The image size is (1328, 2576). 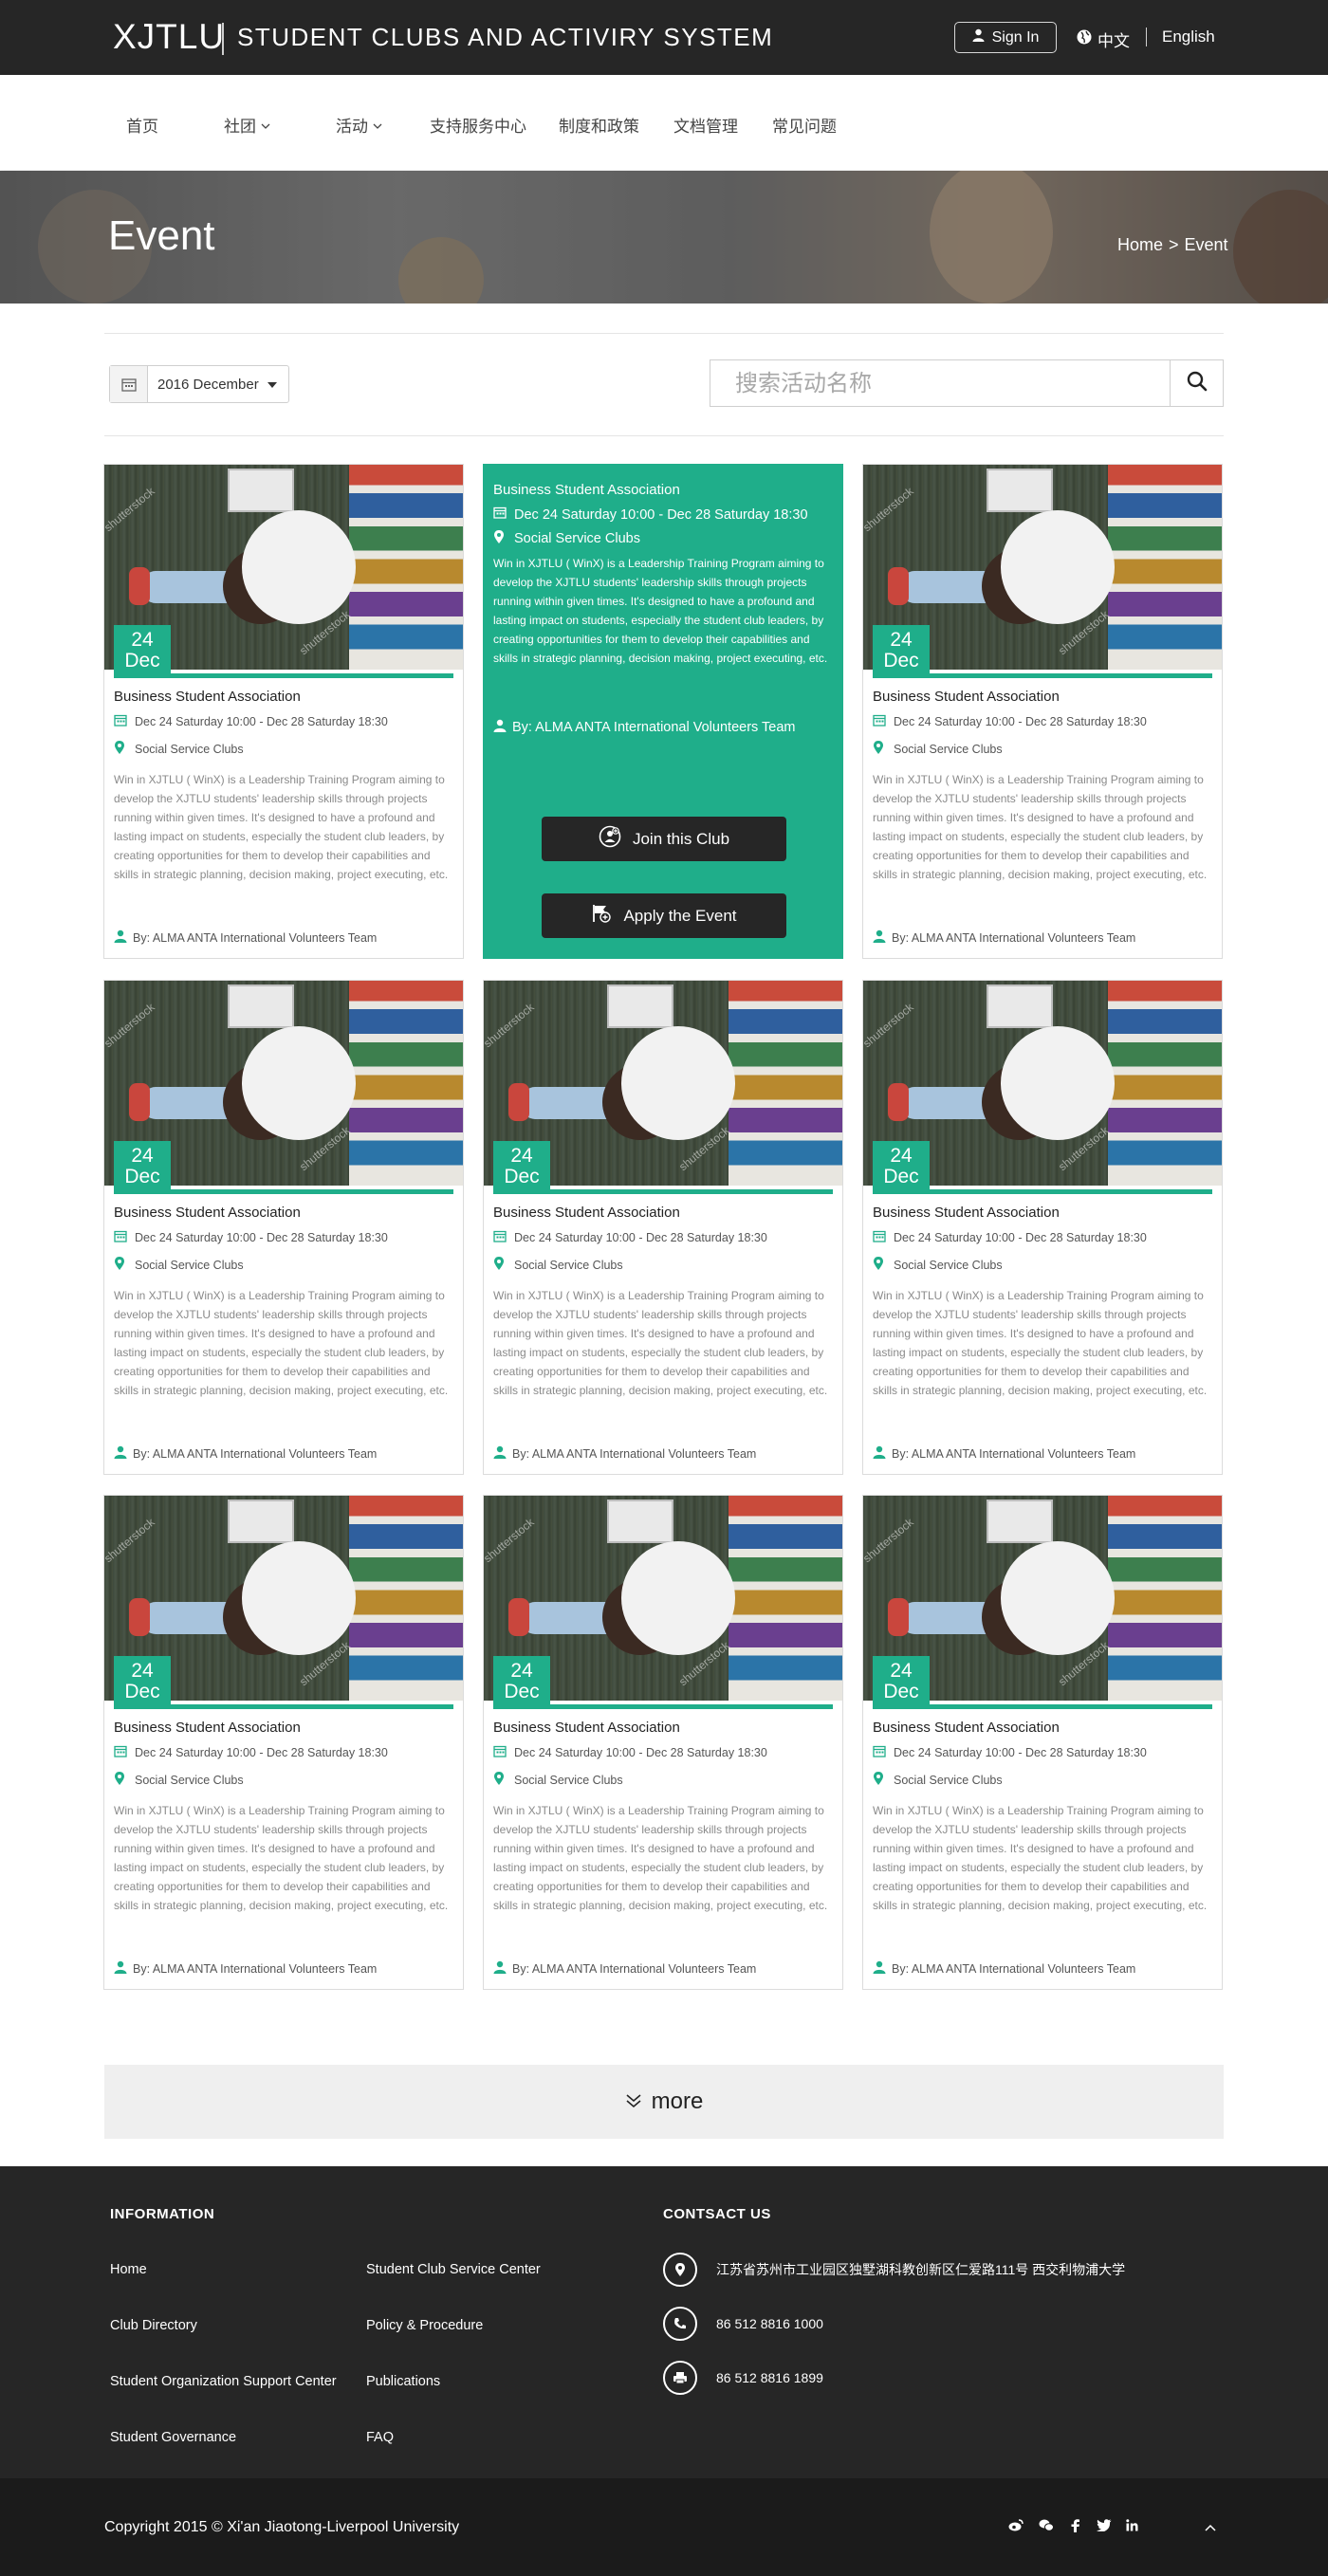 I want to click on load-more-button: more, so click(x=664, y=2102).